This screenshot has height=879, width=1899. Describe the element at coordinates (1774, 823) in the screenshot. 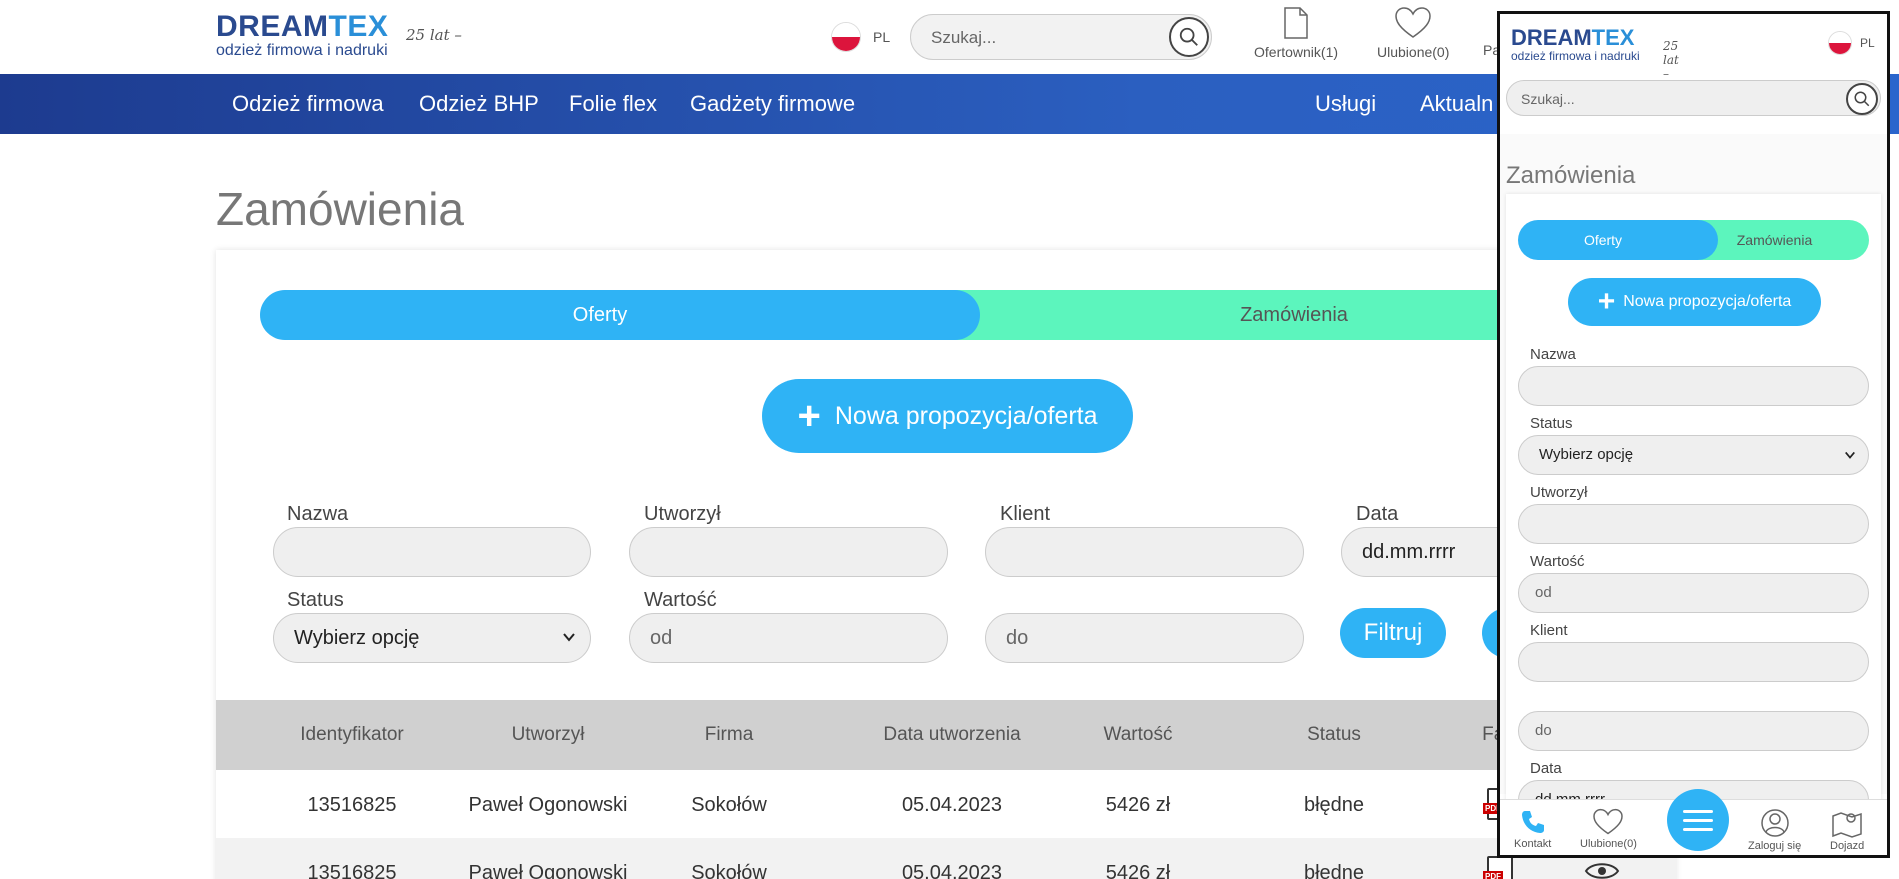

I see `user-icon` at that location.